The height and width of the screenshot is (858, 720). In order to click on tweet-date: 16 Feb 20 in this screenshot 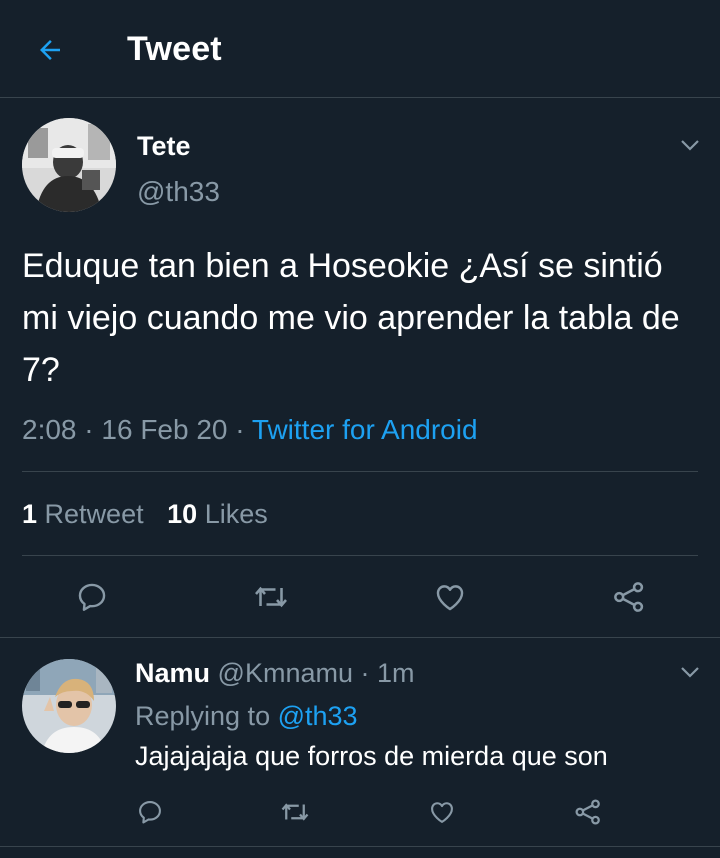, I will do `click(164, 429)`.